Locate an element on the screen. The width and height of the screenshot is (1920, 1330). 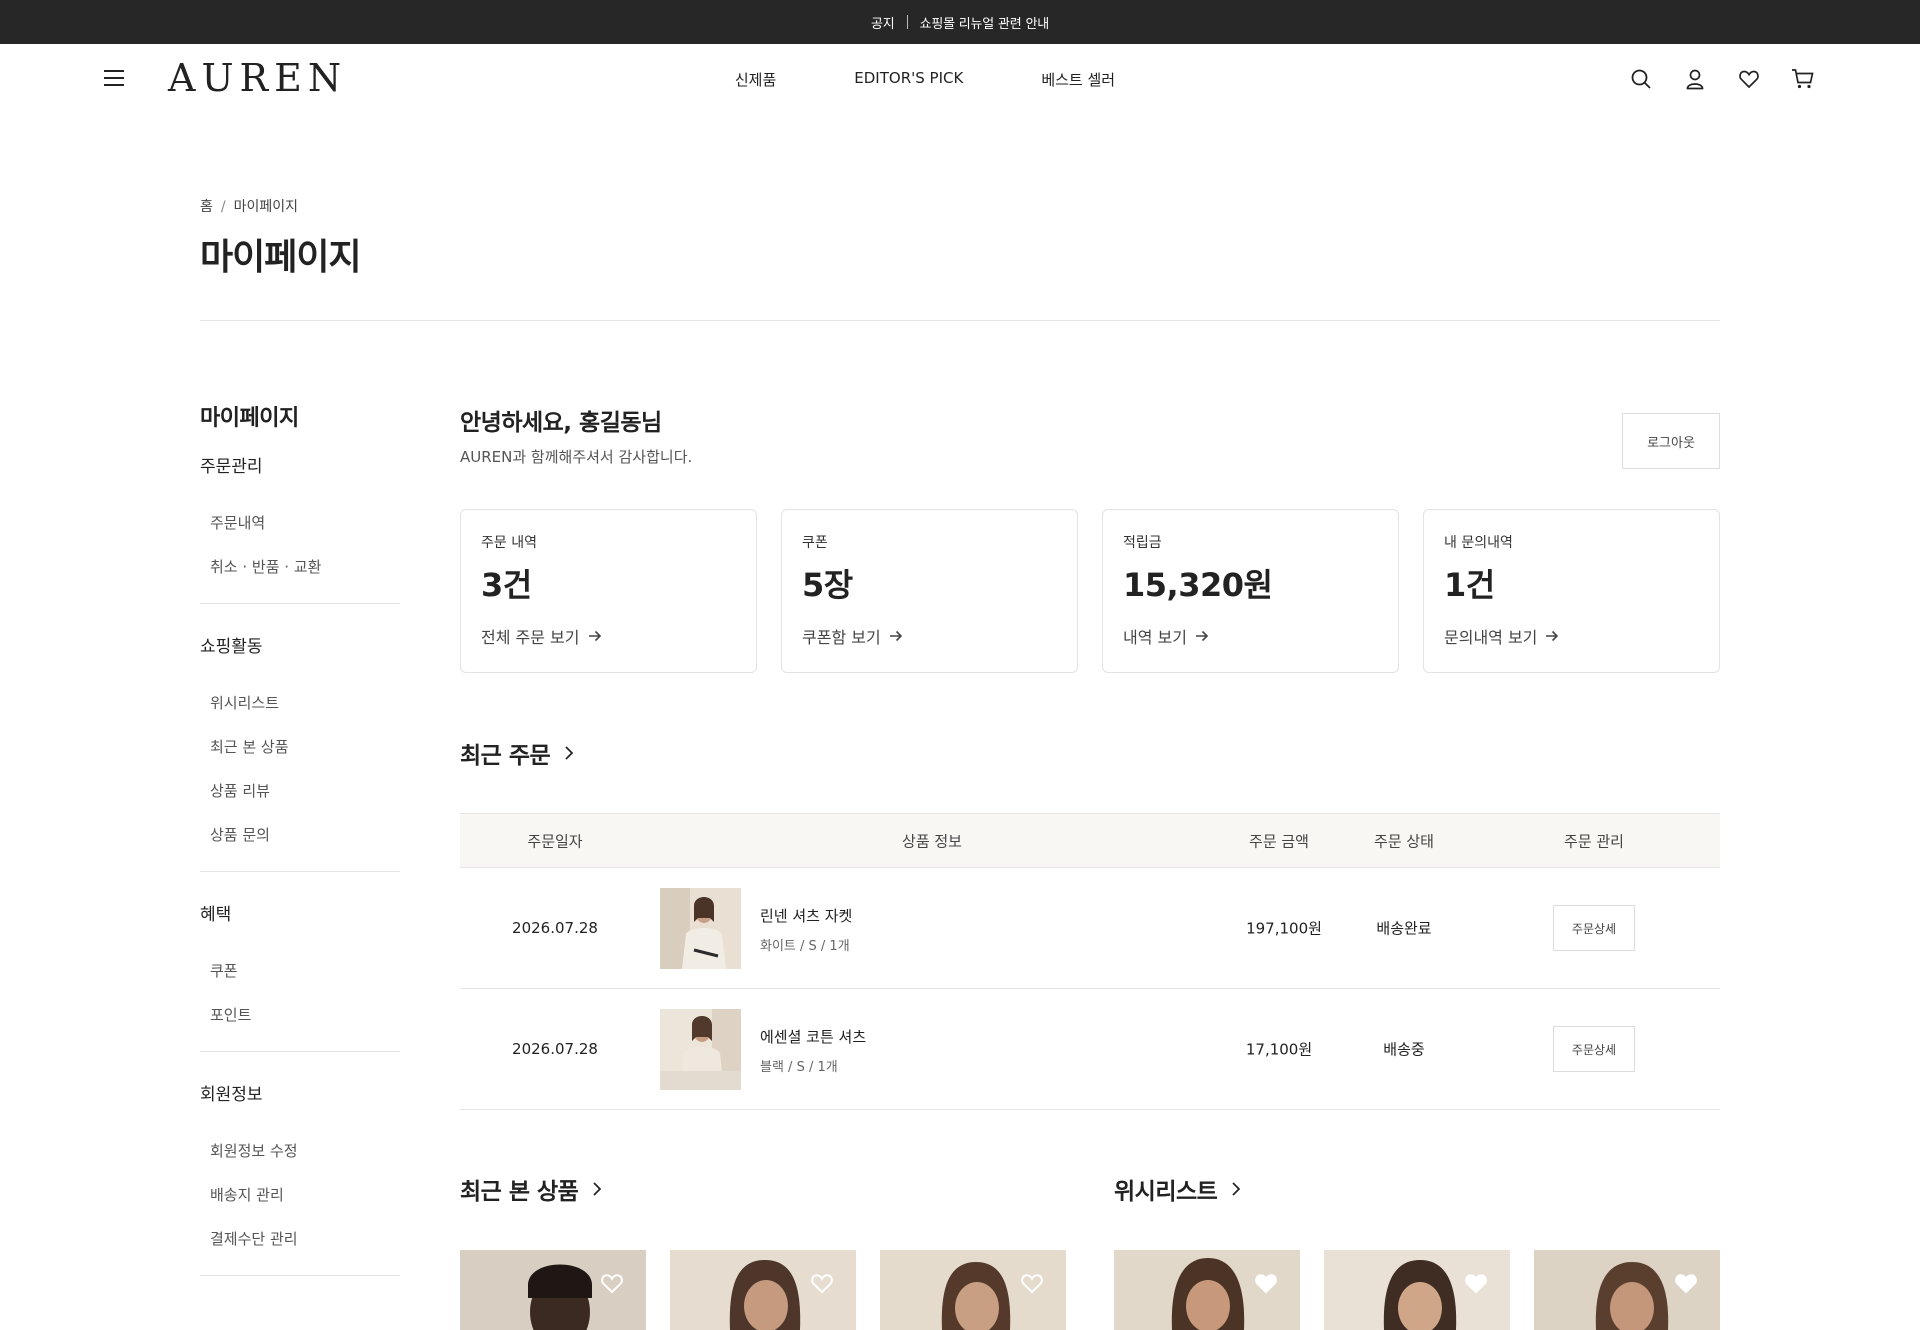
breadcrumb-current: 마이페이지 is located at coordinates (266, 207).